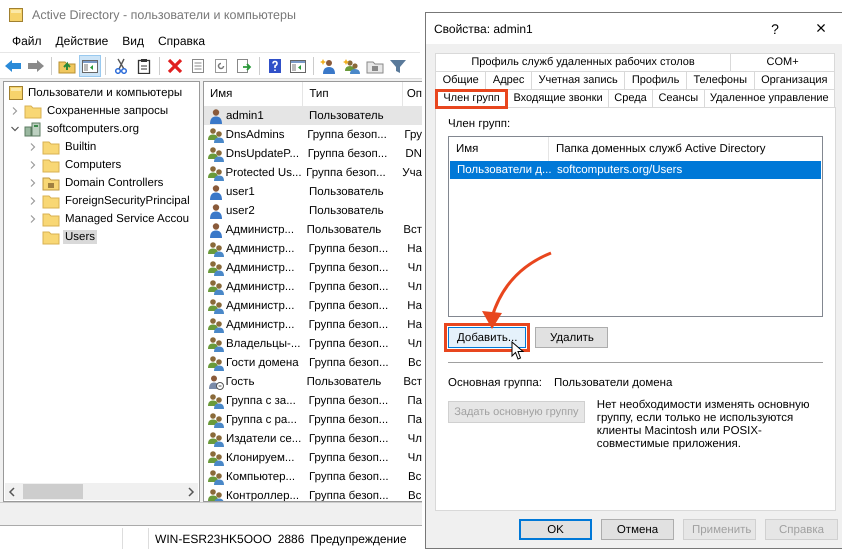  Describe the element at coordinates (183, 41) in the screenshot. I see `menu-item: Справка` at that location.